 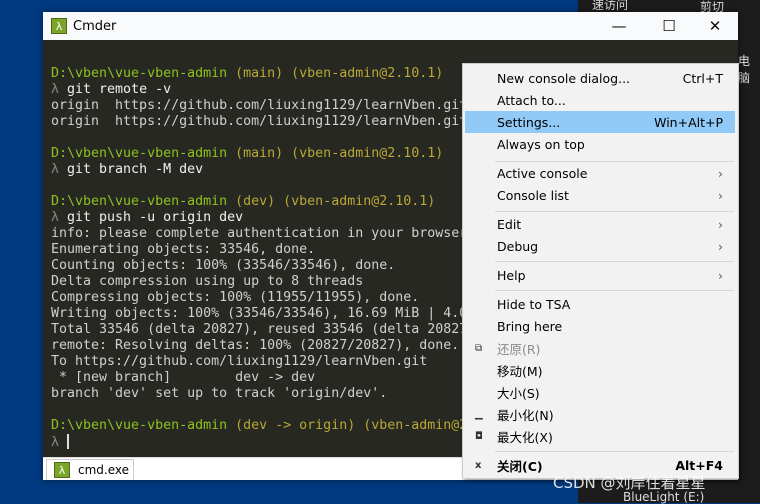 What do you see at coordinates (119, 89) in the screenshot?
I see `terminal-text: git remote -v` at bounding box center [119, 89].